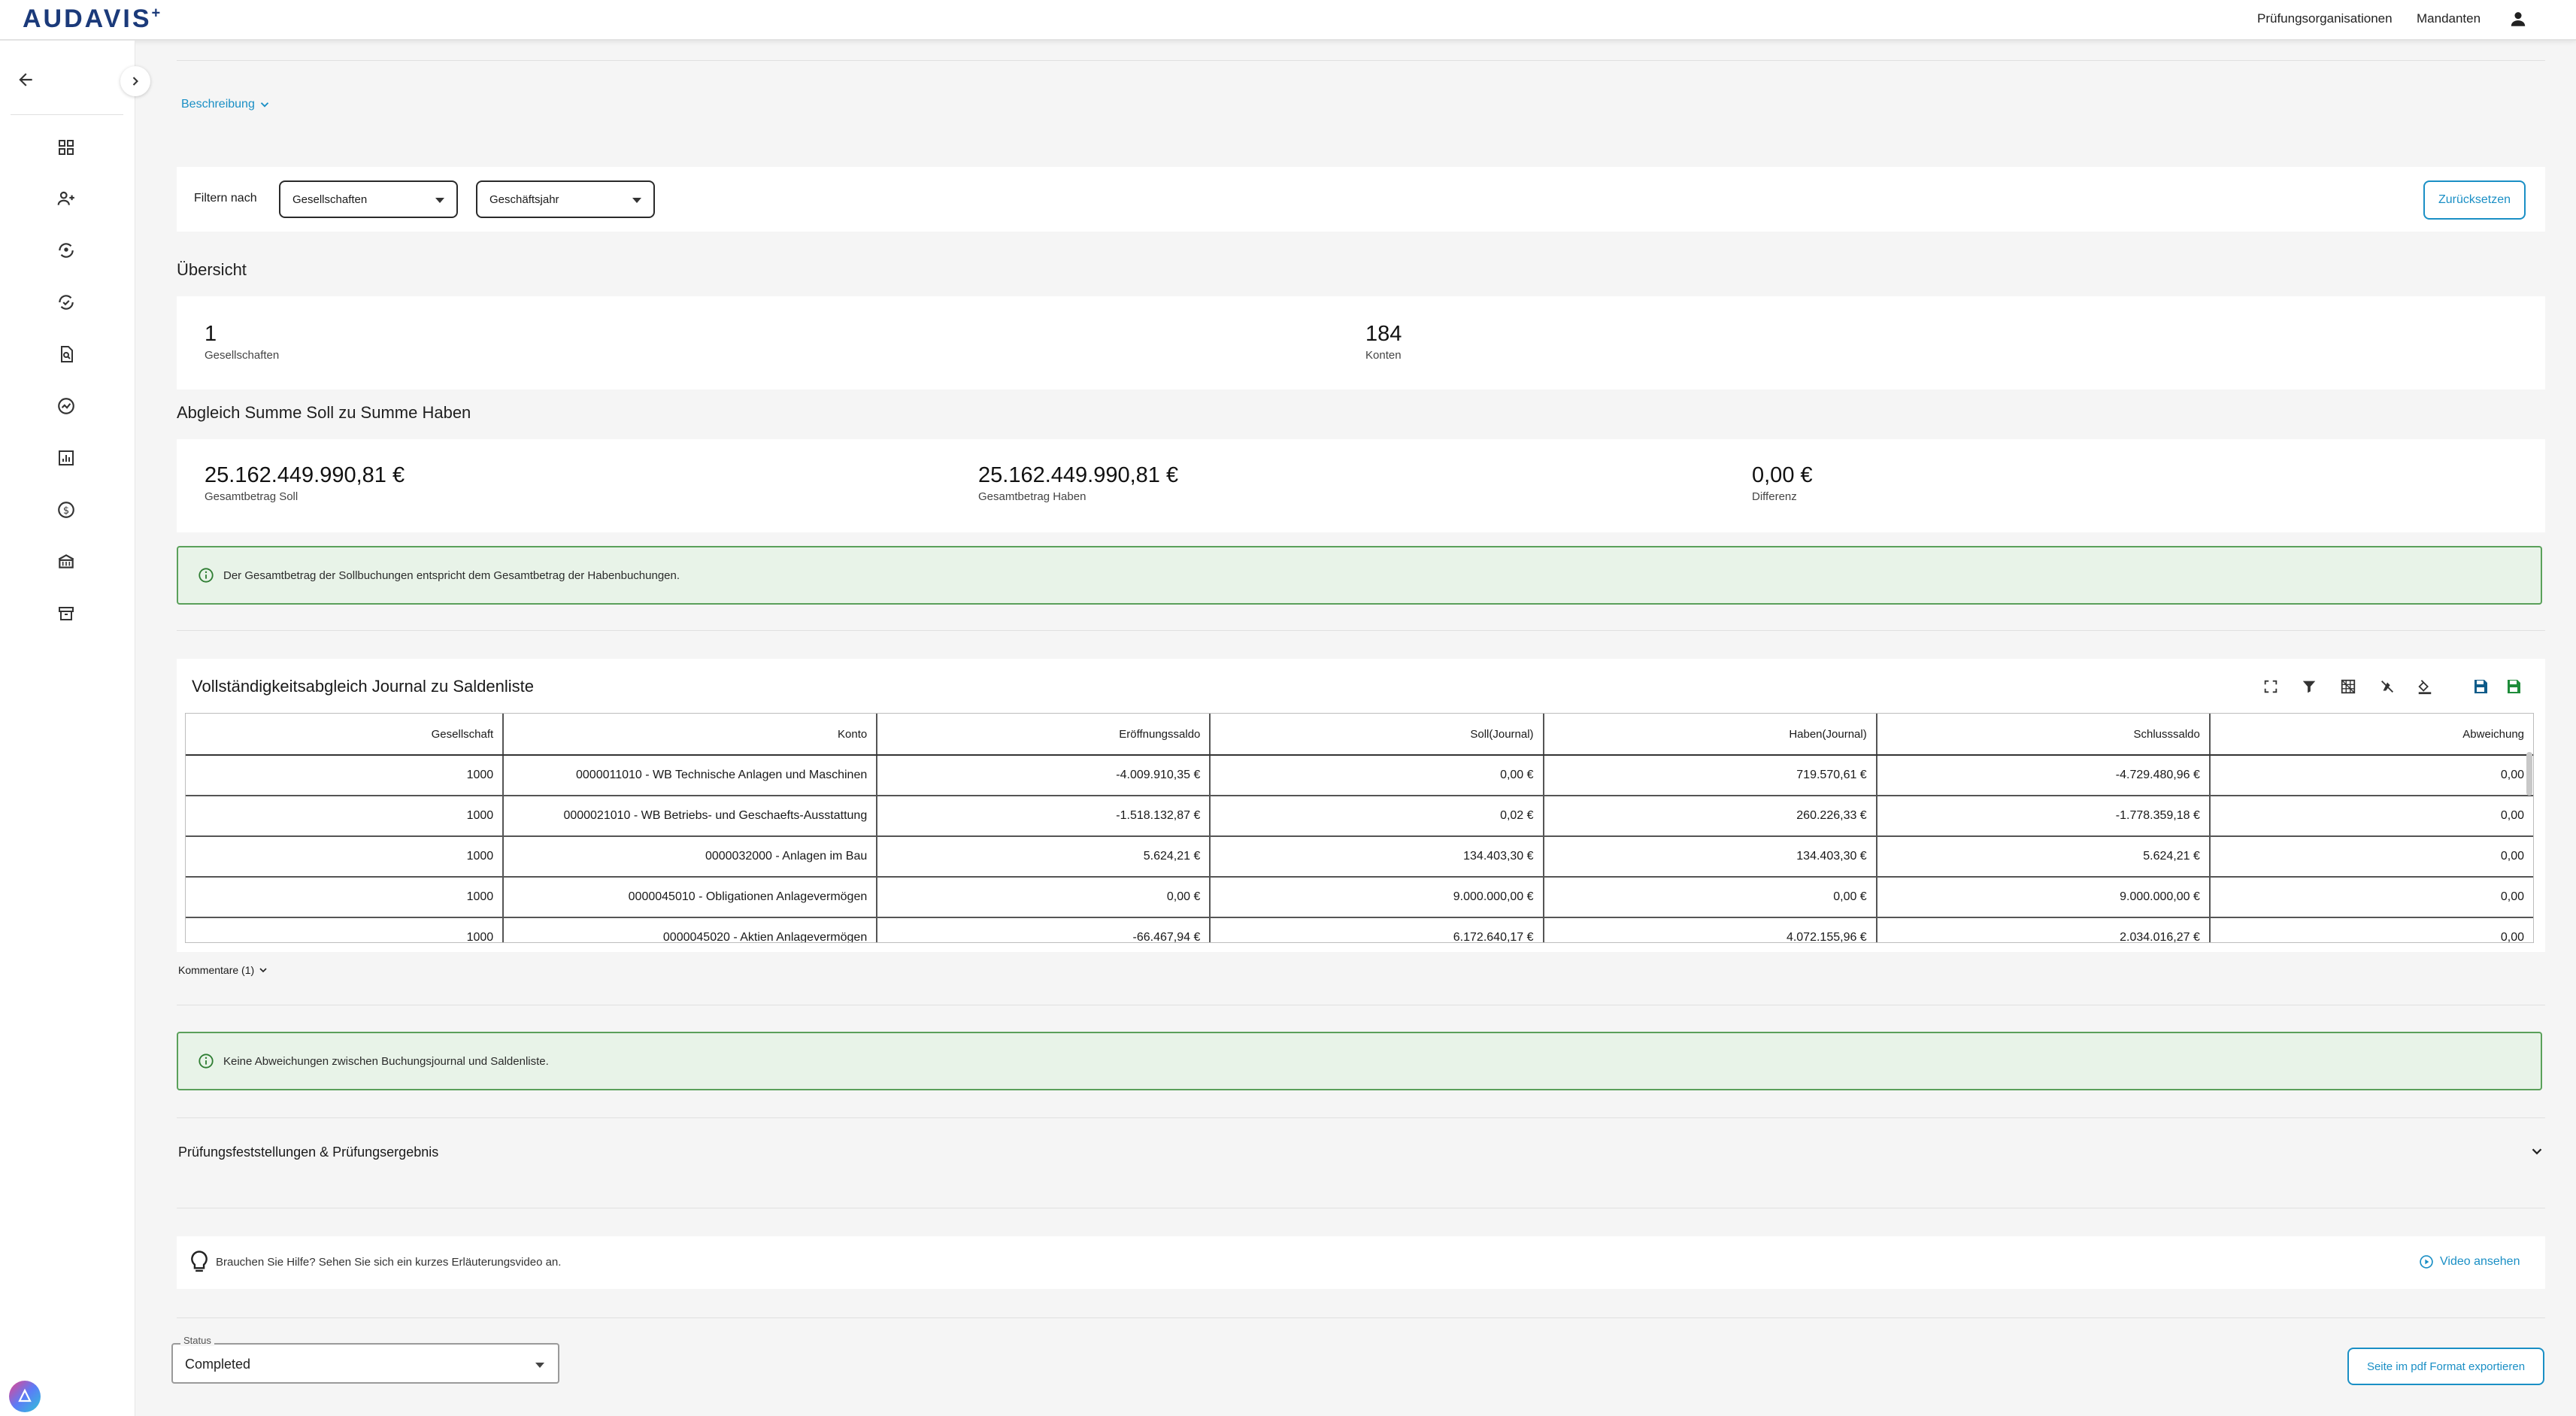  I want to click on cell-schlusssaldo: 2.034.016,27 €, so click(2044, 930).